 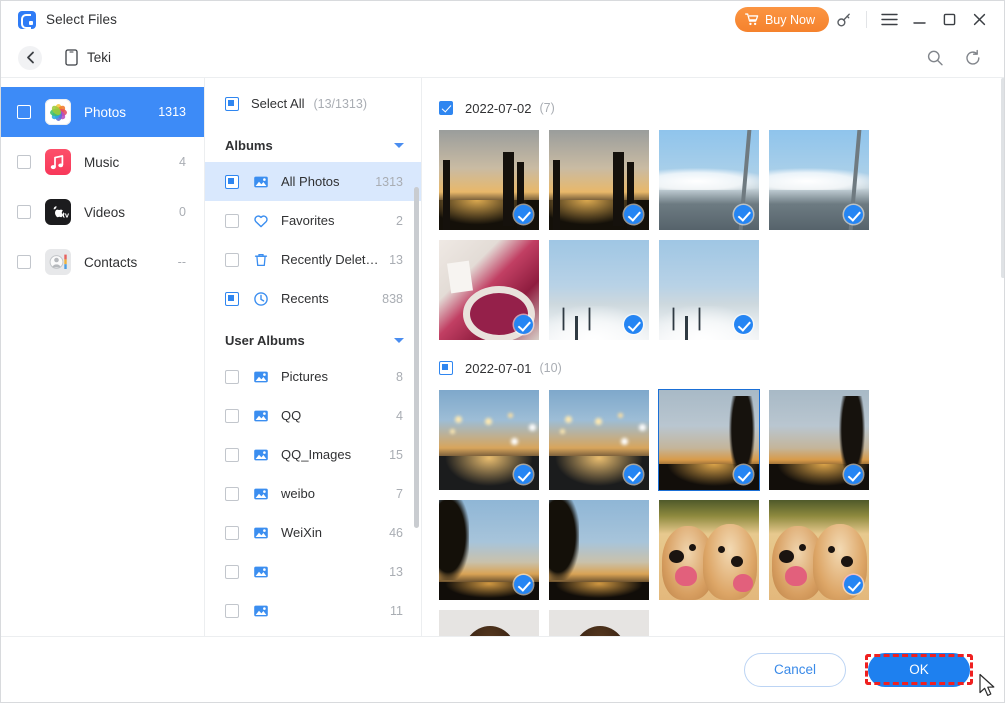 I want to click on category-label: Contacts, so click(x=111, y=262).